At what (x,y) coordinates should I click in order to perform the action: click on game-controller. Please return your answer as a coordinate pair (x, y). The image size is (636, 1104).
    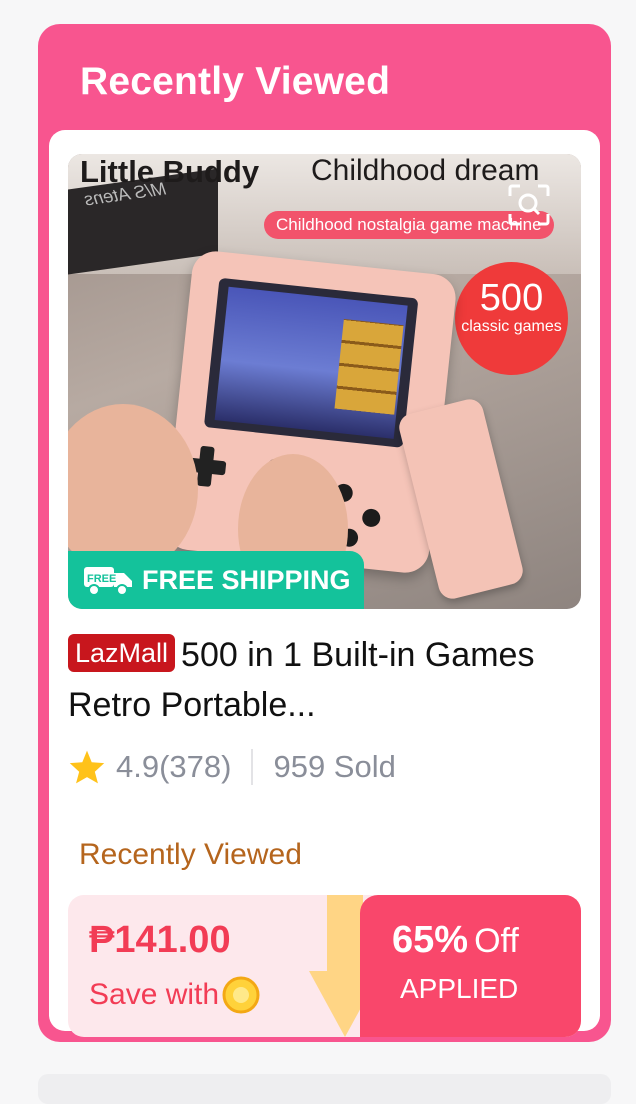
    Looking at the image, I should click on (461, 499).